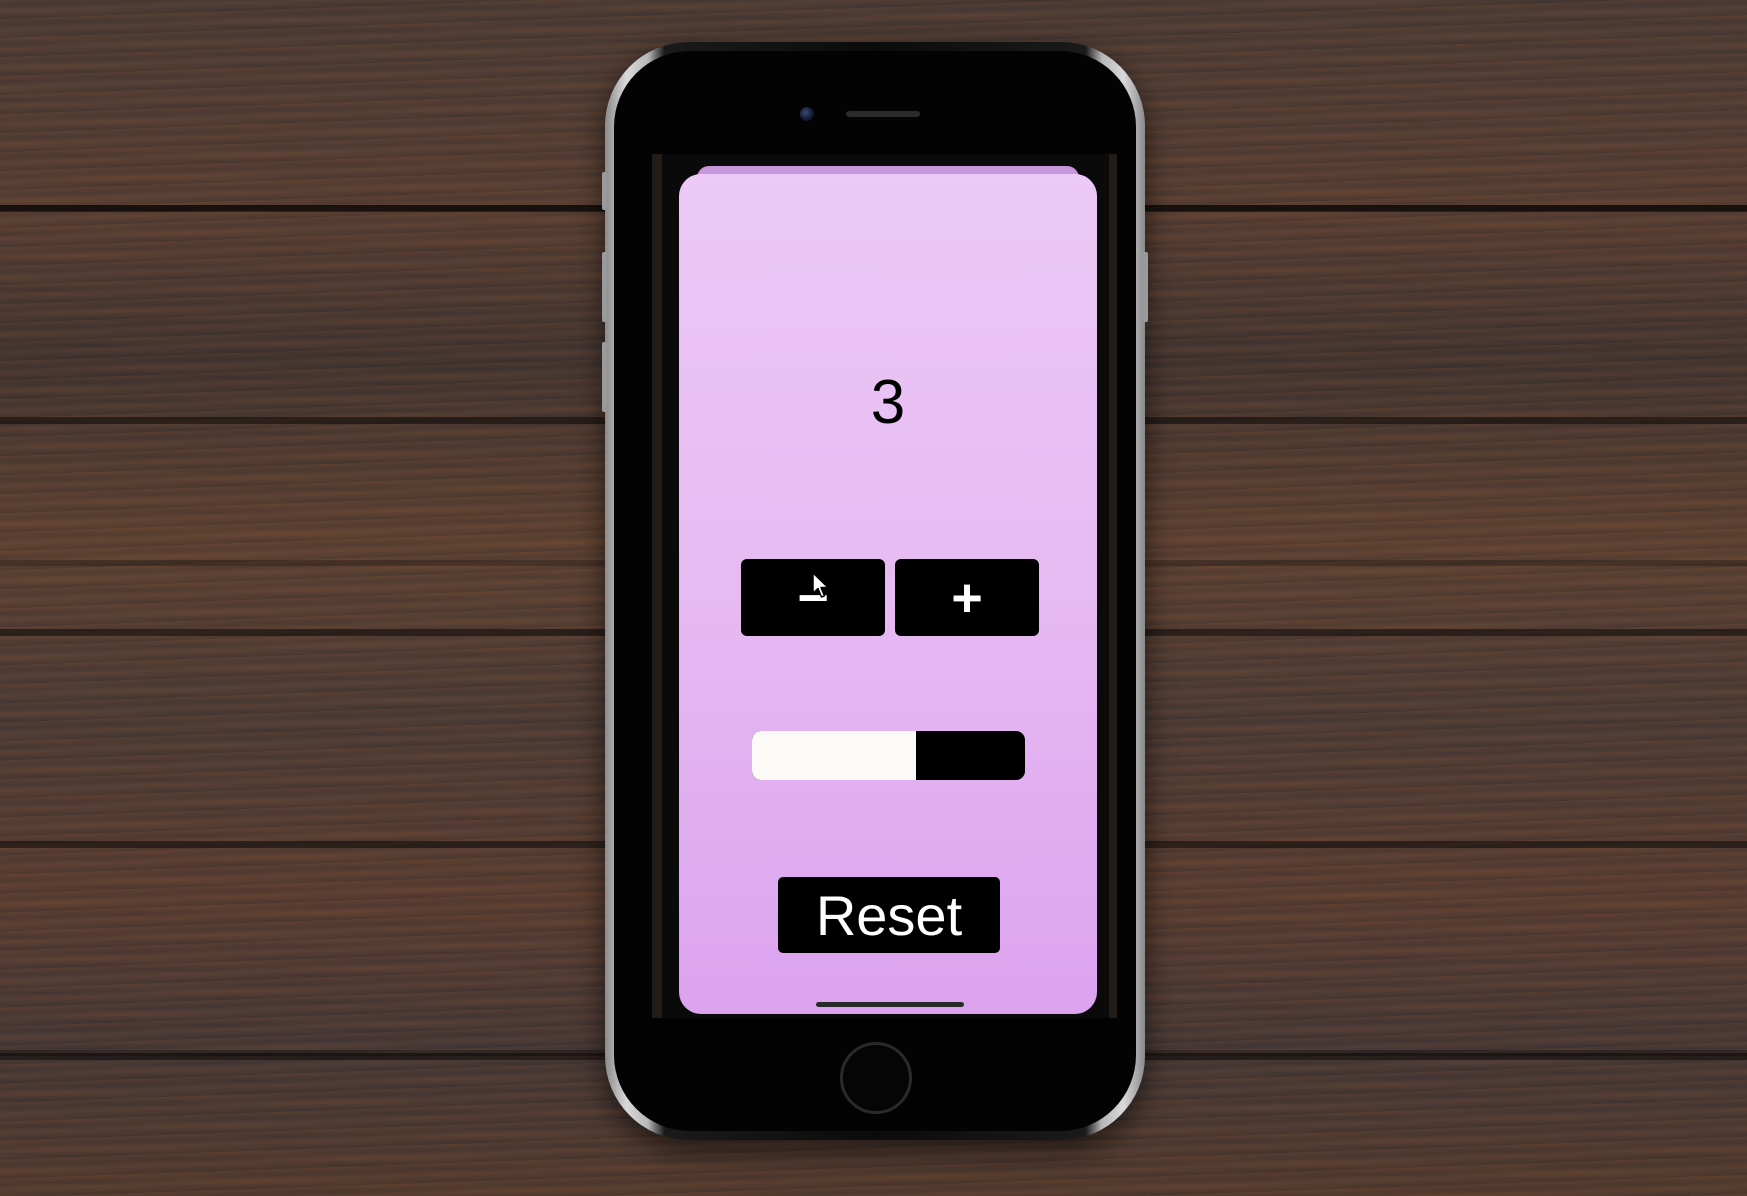  What do you see at coordinates (889, 915) in the screenshot?
I see `reset-button: Reset` at bounding box center [889, 915].